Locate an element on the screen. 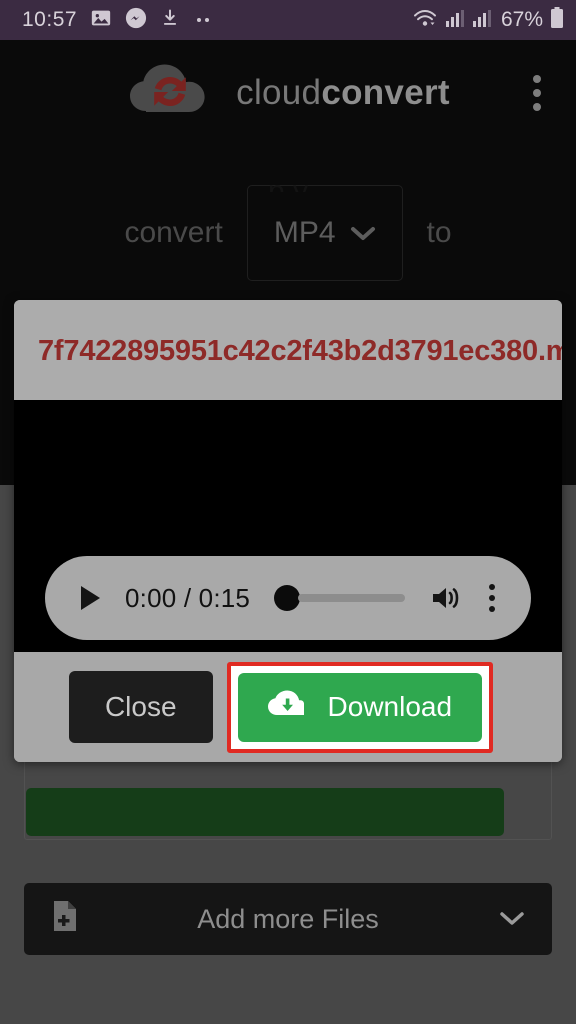 The image size is (576, 1024). app-header: cloudconvert is located at coordinates (288, 92).